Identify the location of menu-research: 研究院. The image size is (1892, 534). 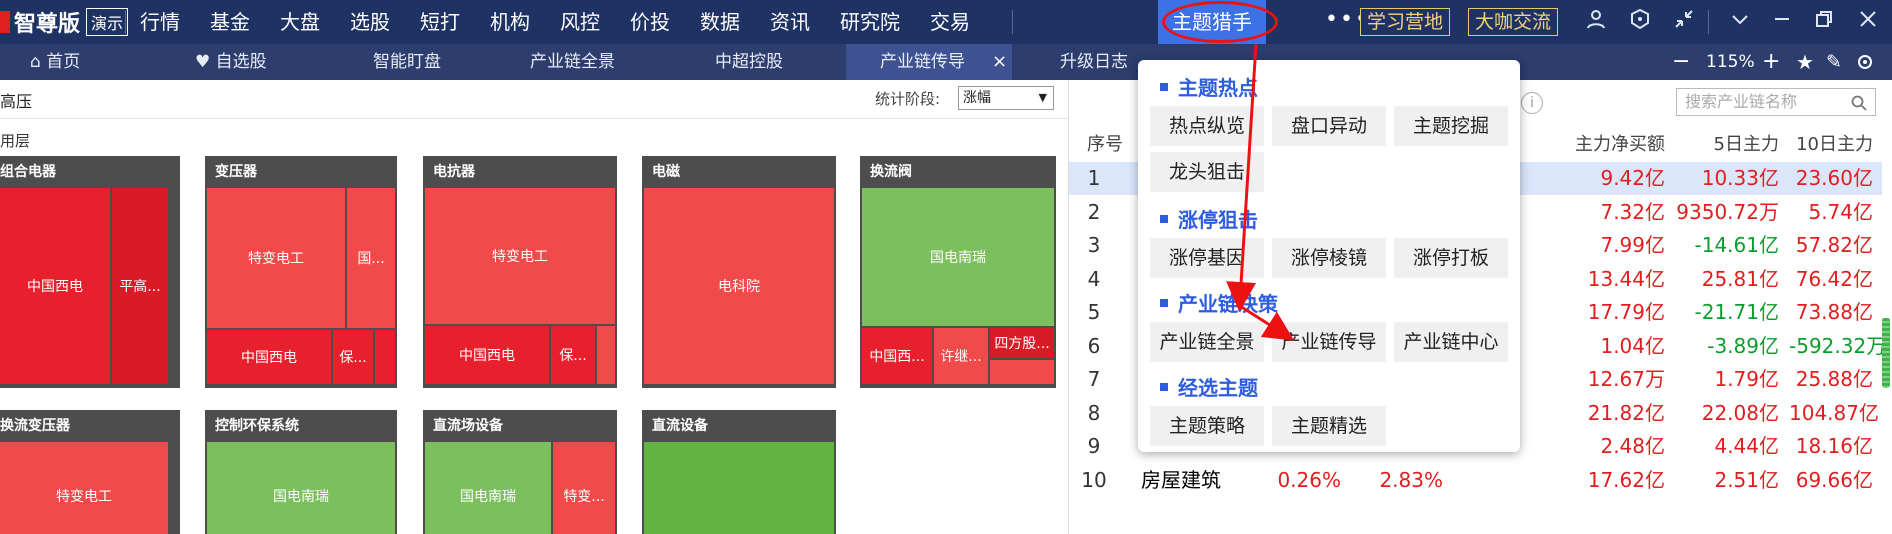
(870, 22).